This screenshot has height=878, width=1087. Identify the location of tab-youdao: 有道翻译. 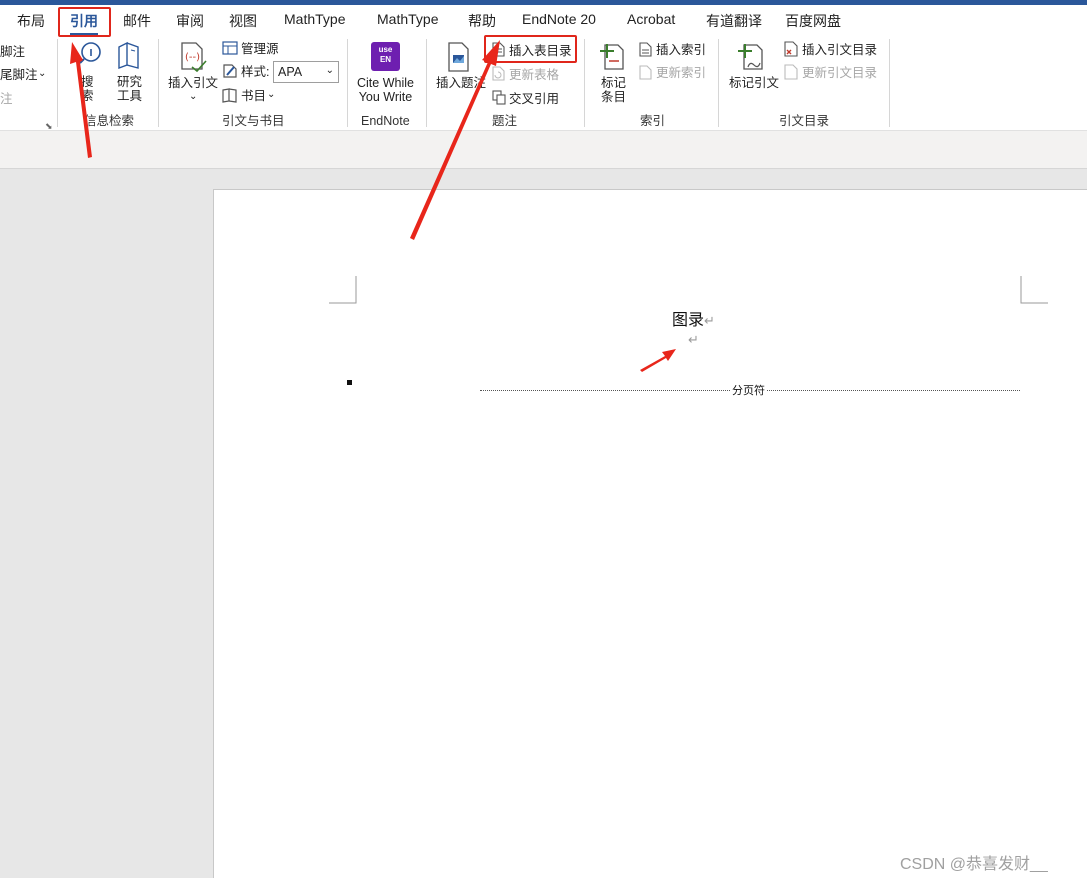
(734, 21).